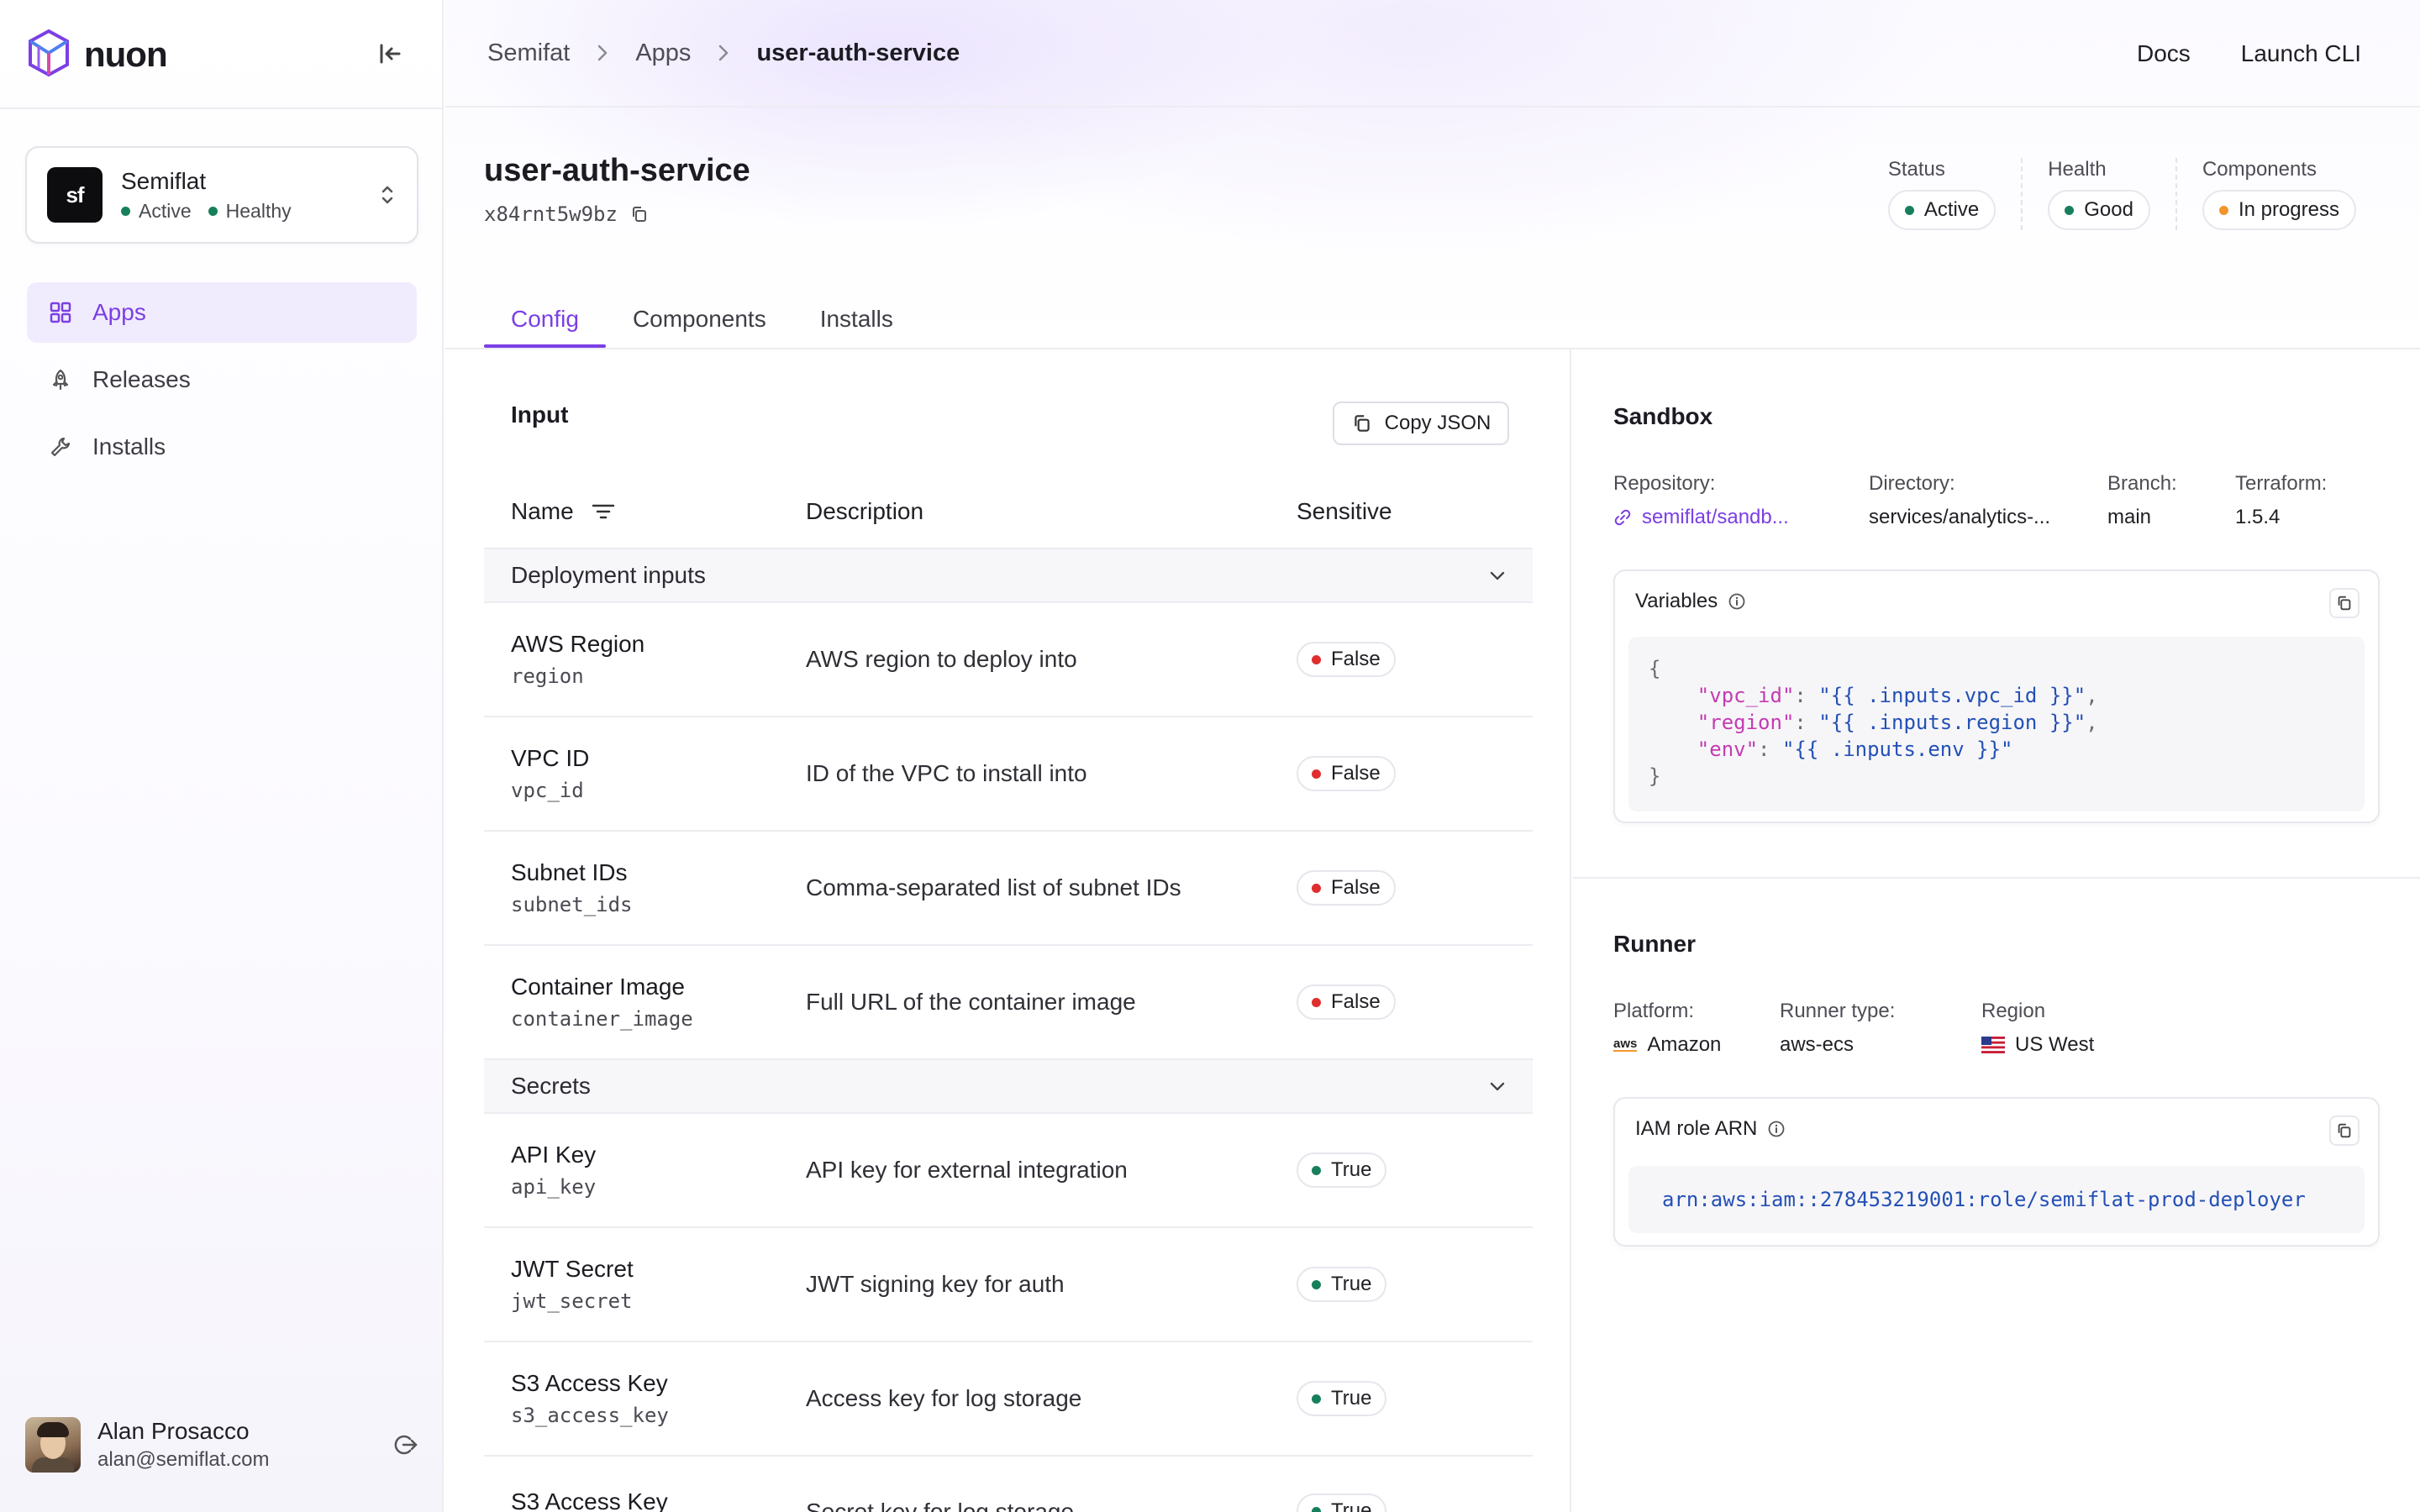 The width and height of the screenshot is (2420, 1512). I want to click on user-menu: Alan Prosacco alan@semiflat.com, so click(221, 1445).